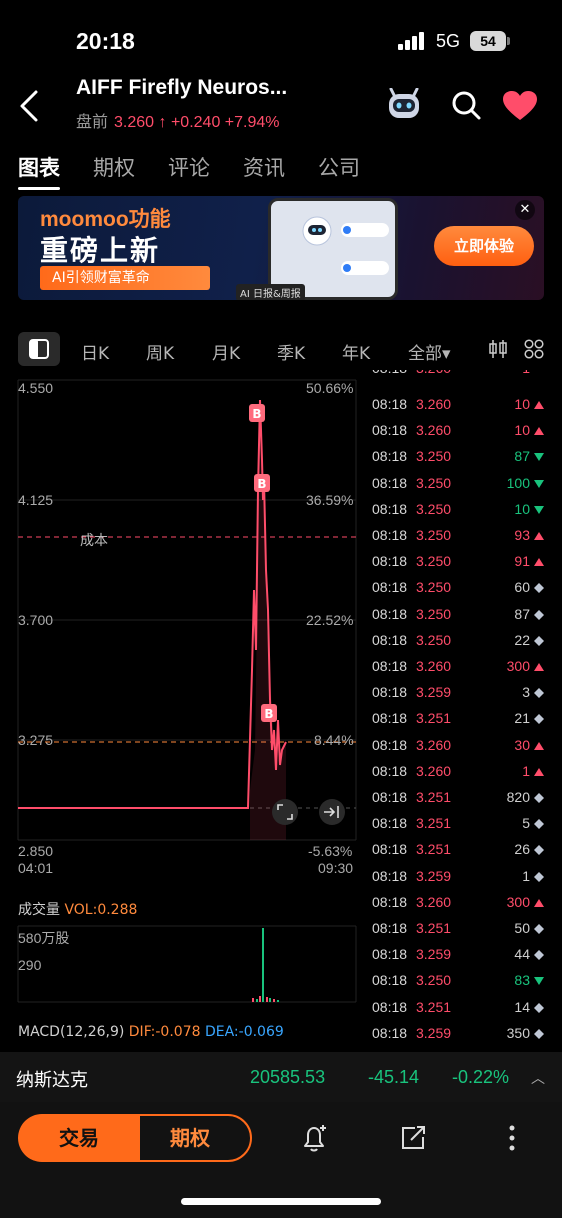  What do you see at coordinates (178, 120) in the screenshot?
I see `quote-line: 盘前 3.260 ↑ +0.240 +7.94%` at bounding box center [178, 120].